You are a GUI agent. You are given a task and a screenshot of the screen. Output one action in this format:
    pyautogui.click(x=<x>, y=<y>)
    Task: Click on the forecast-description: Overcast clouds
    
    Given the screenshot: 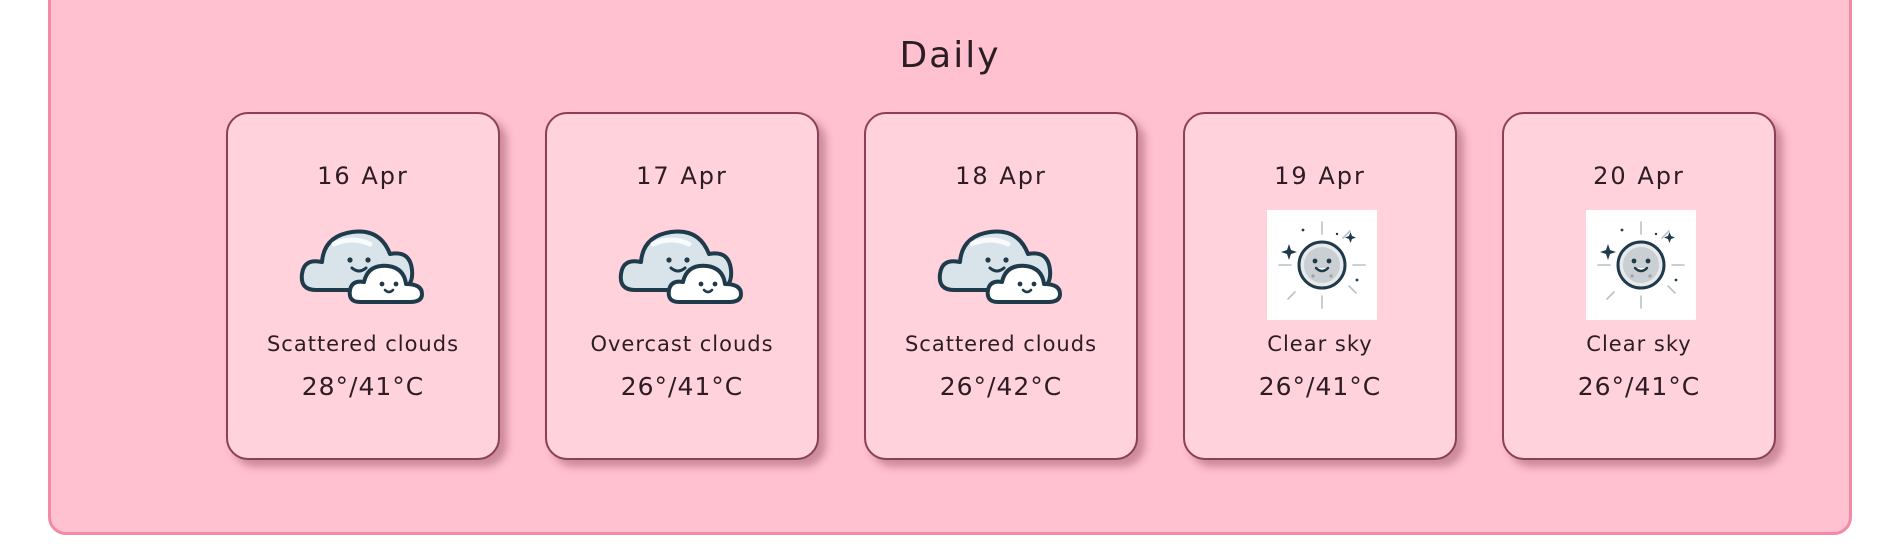 What is the action you would take?
    pyautogui.click(x=682, y=344)
    